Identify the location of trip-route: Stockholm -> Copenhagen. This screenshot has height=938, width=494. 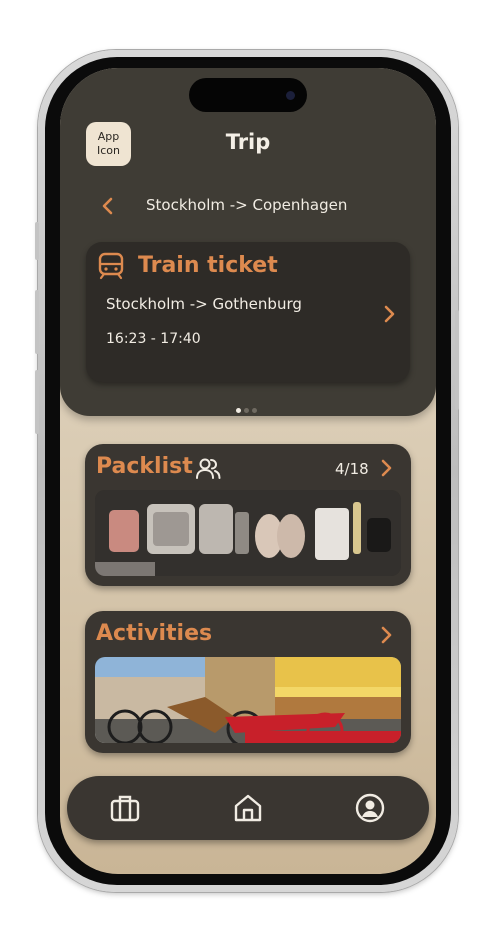
(247, 205).